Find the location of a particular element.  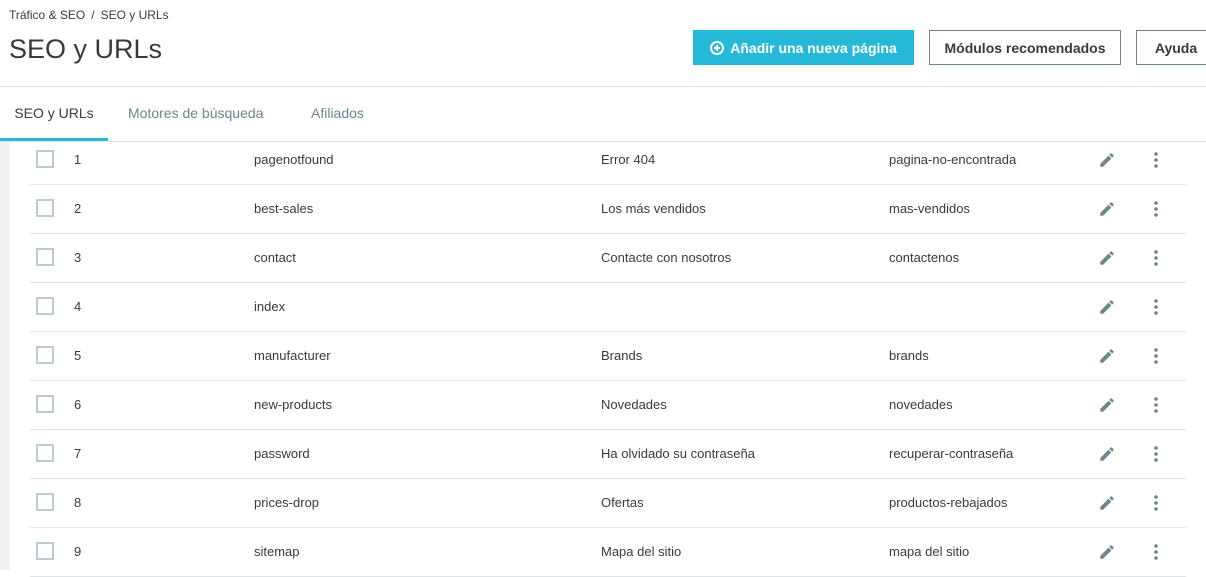

table-row: 4 index is located at coordinates (608, 307).